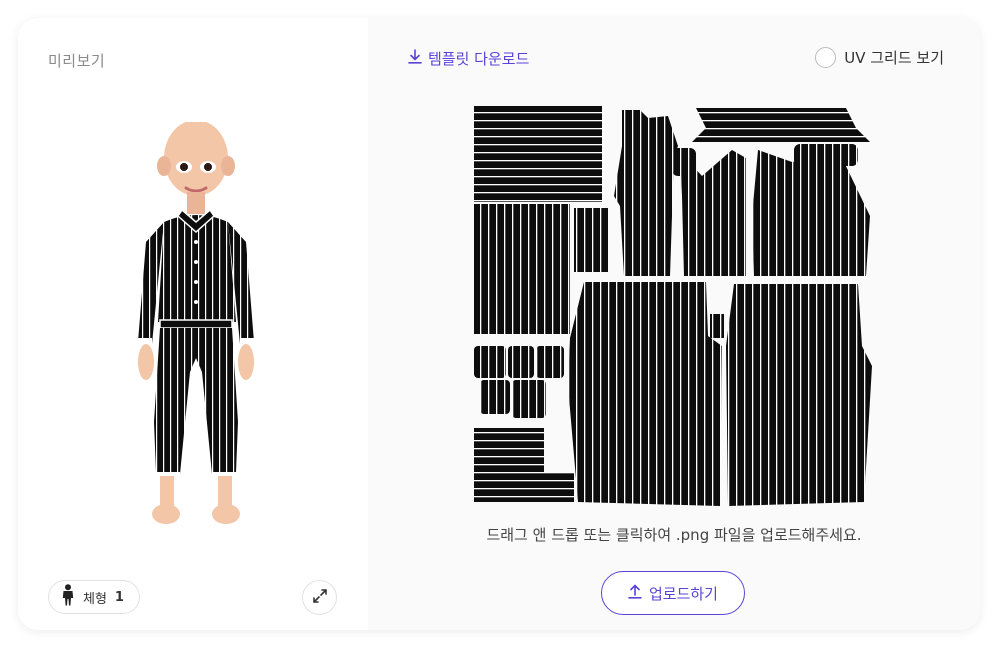 The width and height of the screenshot is (1004, 652). What do you see at coordinates (479, 59) in the screenshot?
I see `template-download-label: 템플릿 다운로드` at bounding box center [479, 59].